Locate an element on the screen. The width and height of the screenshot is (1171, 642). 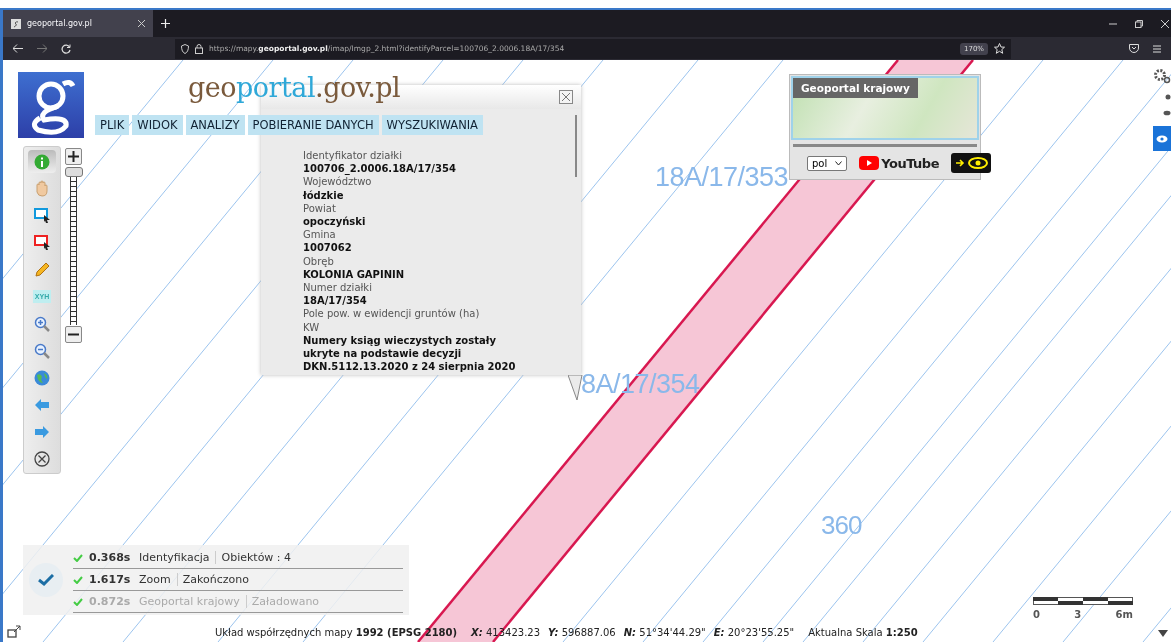
youtube-link: YouTube is located at coordinates (899, 163).